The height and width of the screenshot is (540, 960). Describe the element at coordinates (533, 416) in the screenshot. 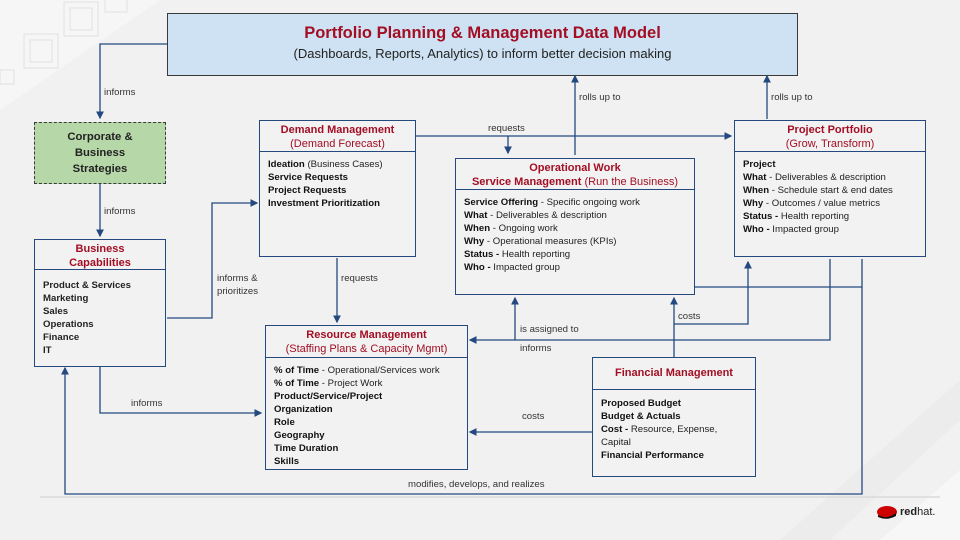

I see `label-costs-resource: costs` at that location.